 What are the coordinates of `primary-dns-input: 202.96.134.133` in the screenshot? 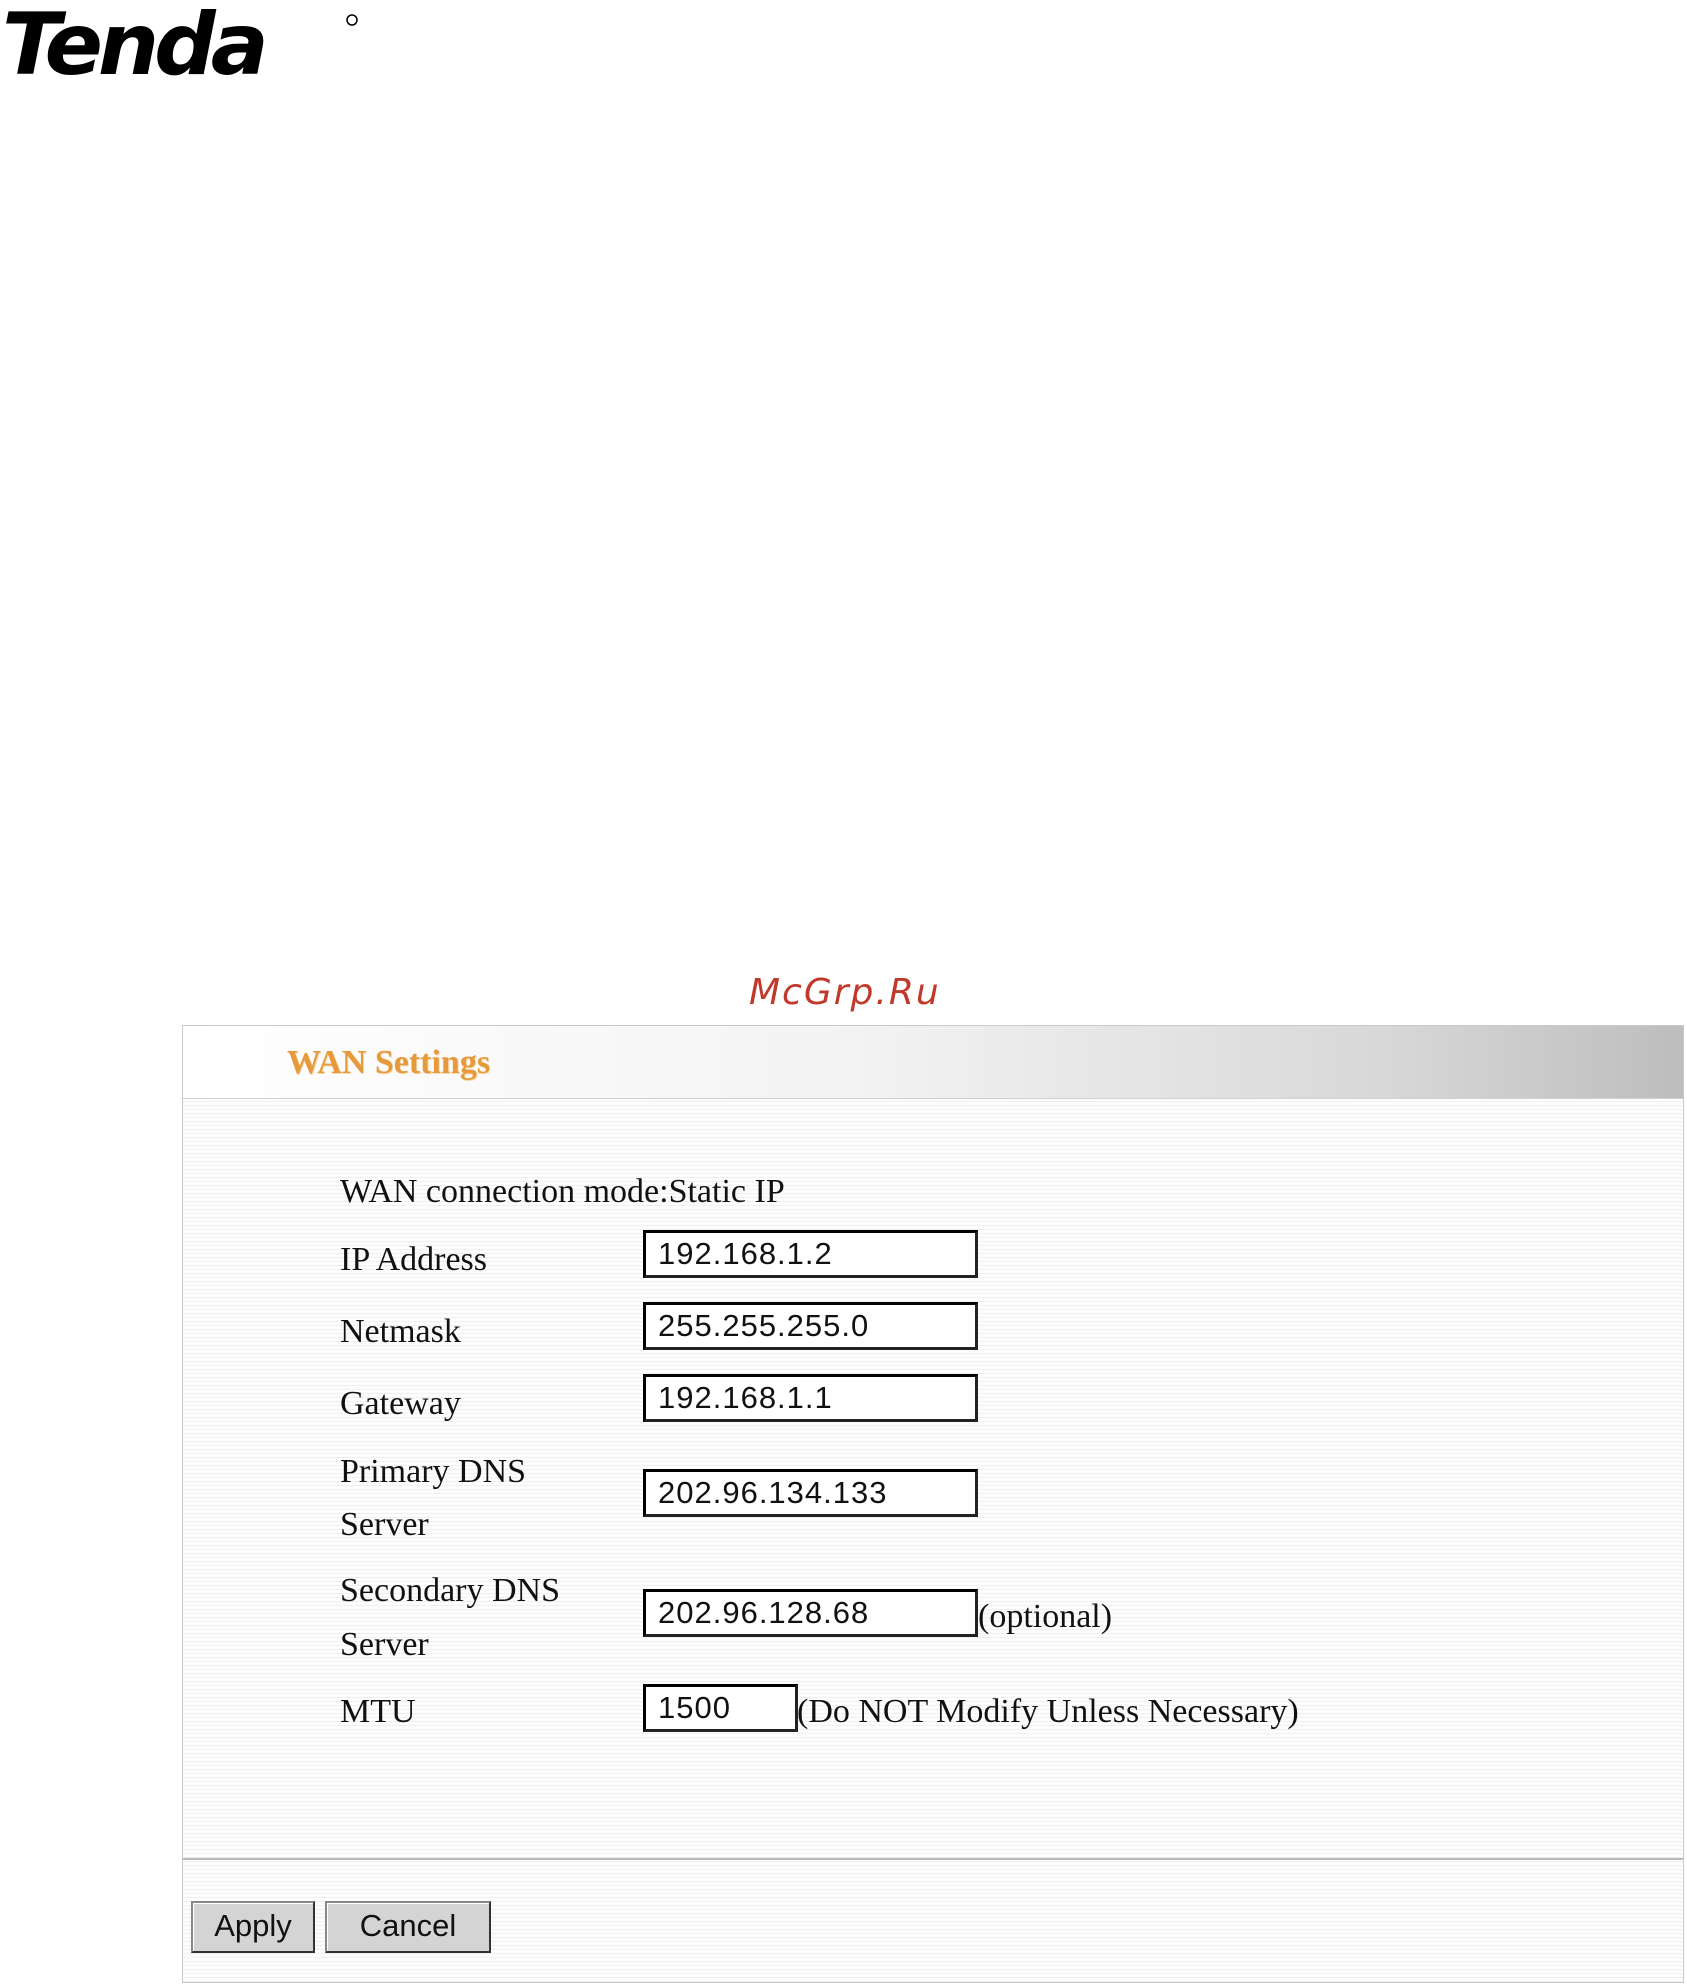 It's located at (810, 1493).